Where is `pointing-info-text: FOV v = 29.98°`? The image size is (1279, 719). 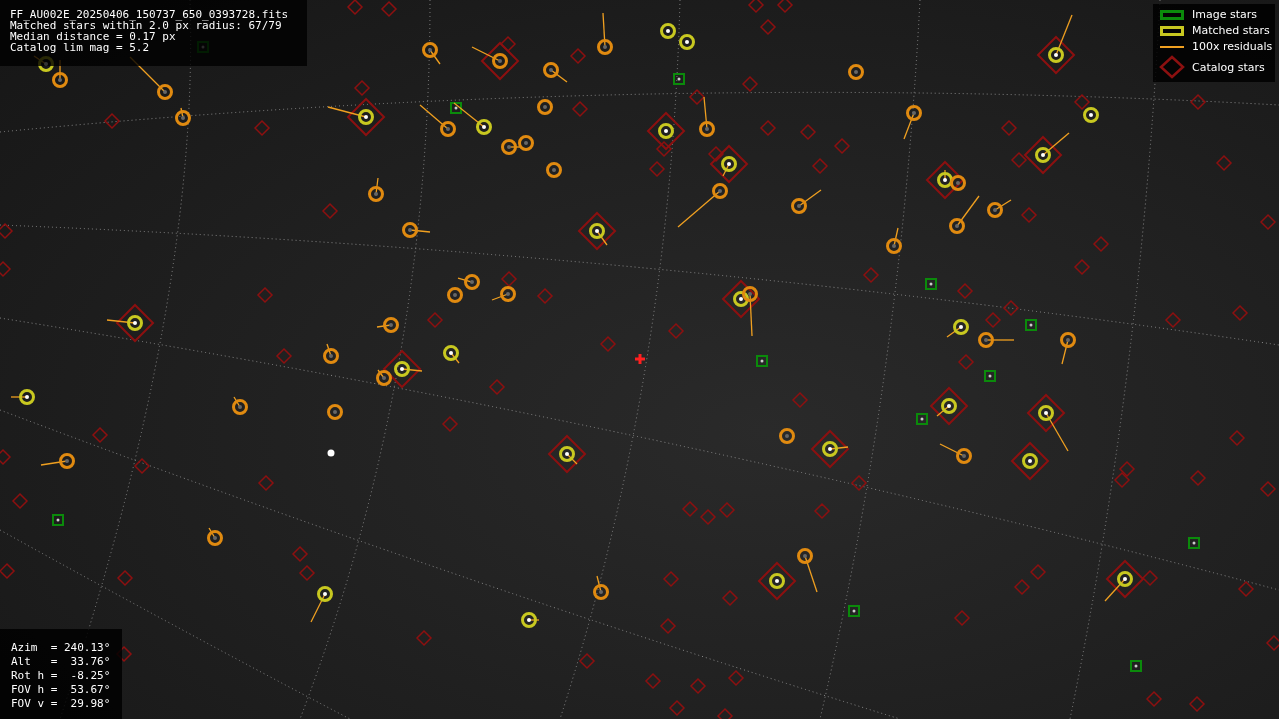 pointing-info-text: FOV v = 29.98° is located at coordinates (61, 704).